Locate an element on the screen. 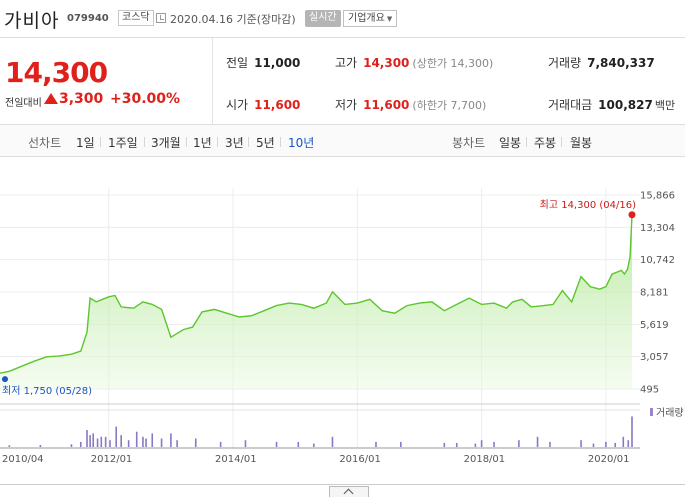 This screenshot has height=497, width=685. stat-volume: 거래량 7,840,337 is located at coordinates (601, 62).